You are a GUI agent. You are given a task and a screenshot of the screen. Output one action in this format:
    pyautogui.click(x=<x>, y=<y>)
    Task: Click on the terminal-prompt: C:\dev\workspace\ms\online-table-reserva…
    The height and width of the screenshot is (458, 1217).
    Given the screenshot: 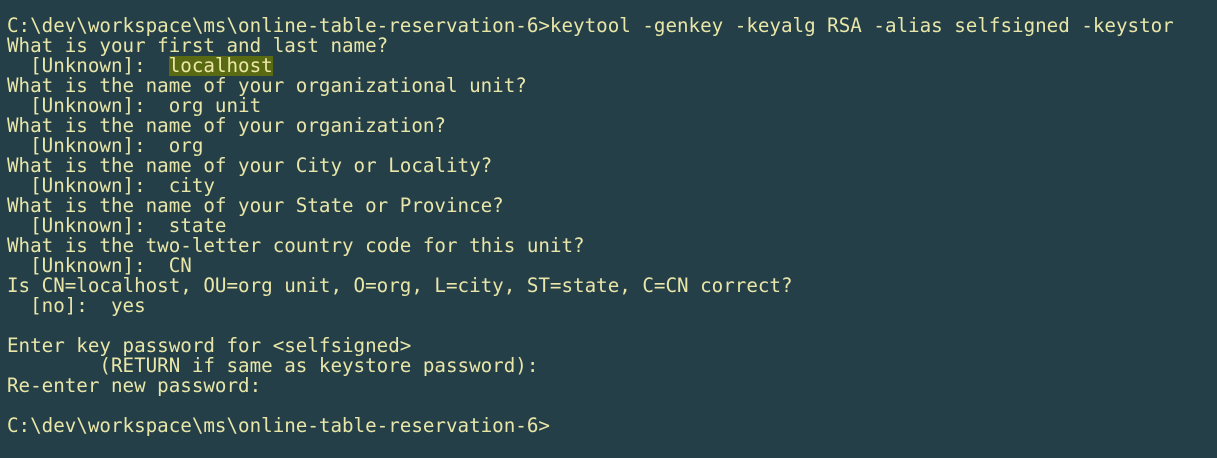 What is the action you would take?
    pyautogui.click(x=612, y=426)
    